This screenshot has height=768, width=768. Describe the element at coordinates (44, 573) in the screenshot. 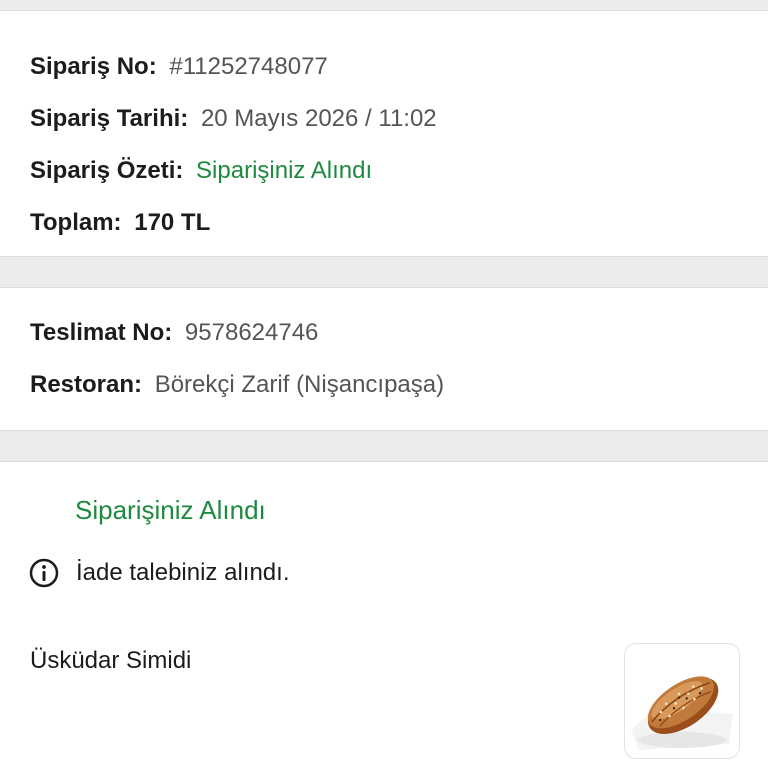

I see `info-icon` at that location.